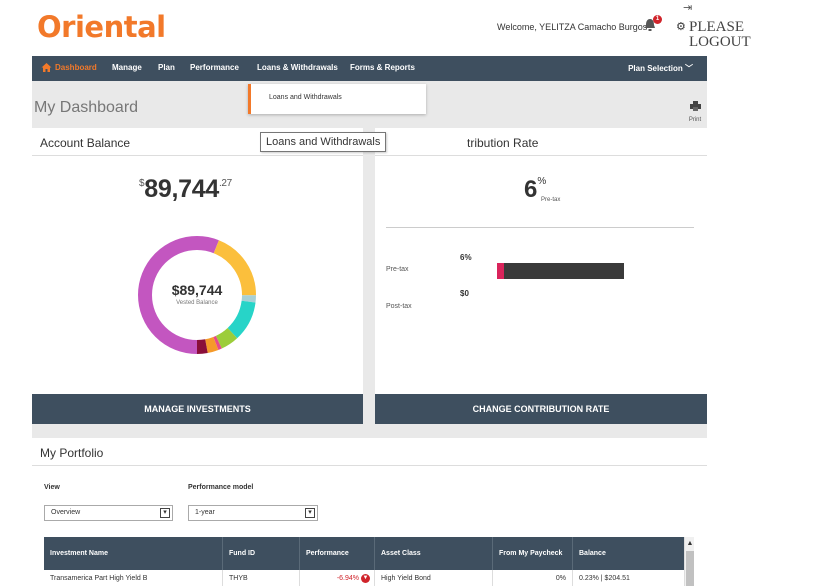 The height and width of the screenshot is (586, 833). I want to click on oriental-logo: Oriental, so click(101, 27).